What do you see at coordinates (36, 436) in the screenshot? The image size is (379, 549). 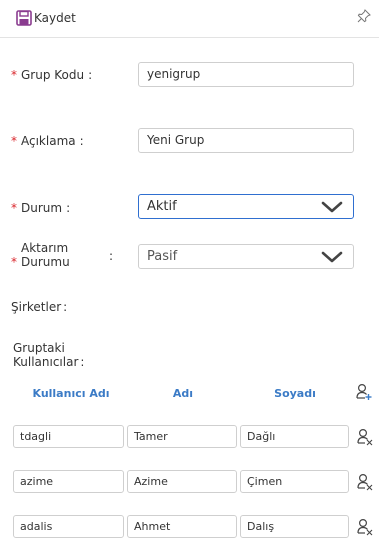 I see `username-value: tdagli` at bounding box center [36, 436].